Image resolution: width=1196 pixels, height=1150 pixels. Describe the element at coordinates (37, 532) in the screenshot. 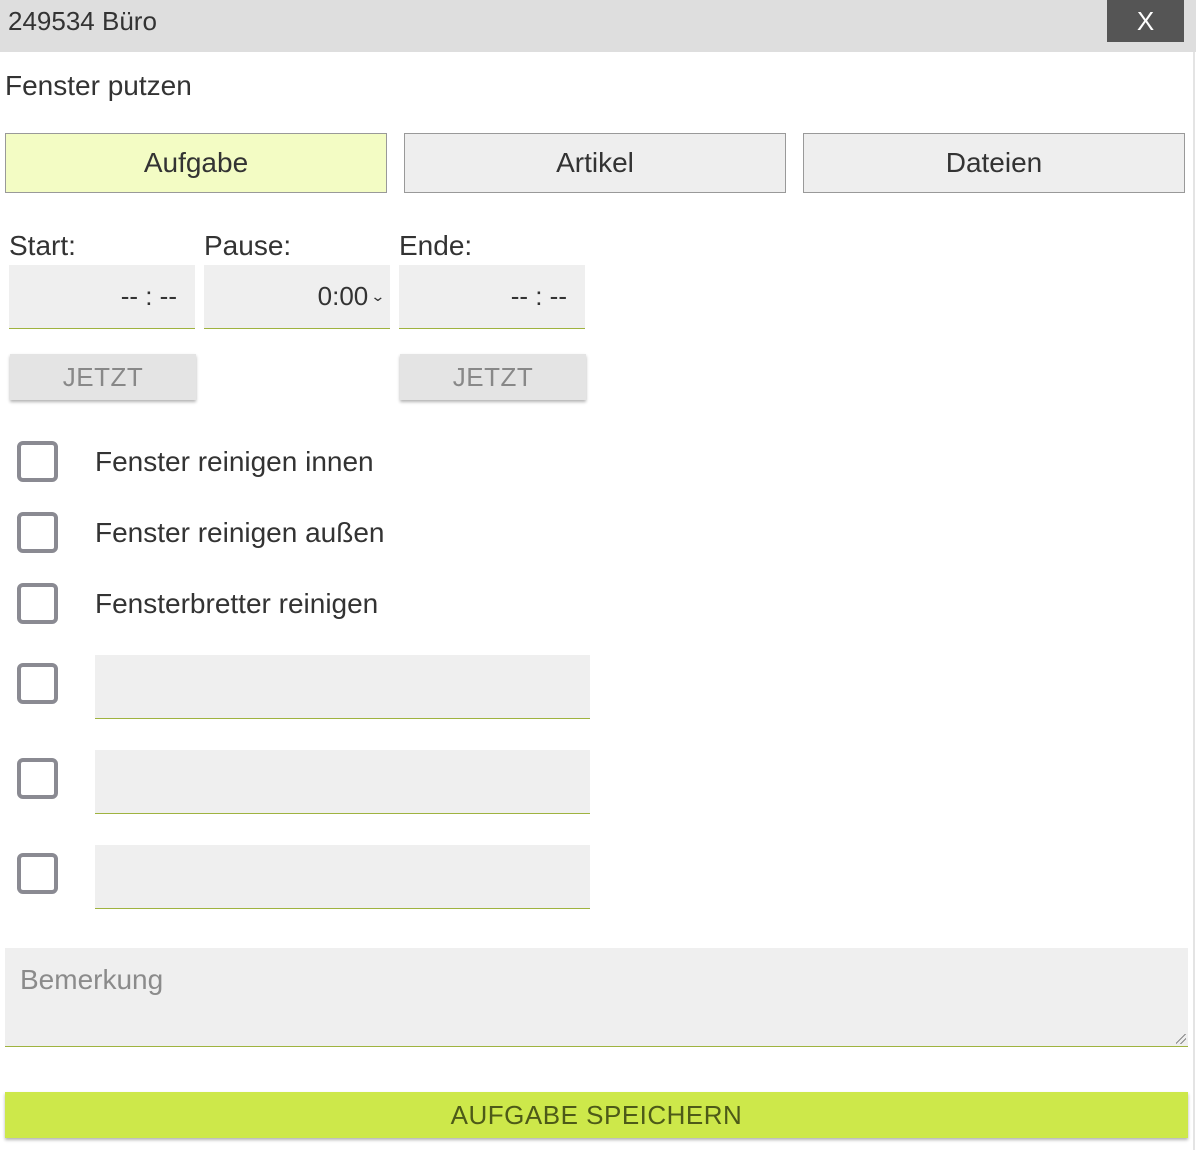

I see `checkbox-fenster-aussen` at that location.